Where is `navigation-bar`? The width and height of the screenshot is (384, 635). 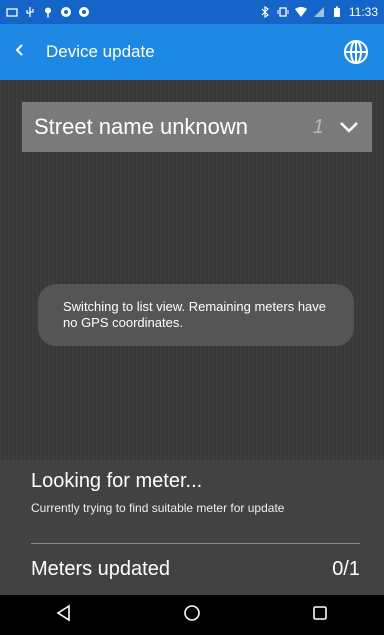
navigation-bar is located at coordinates (192, 615).